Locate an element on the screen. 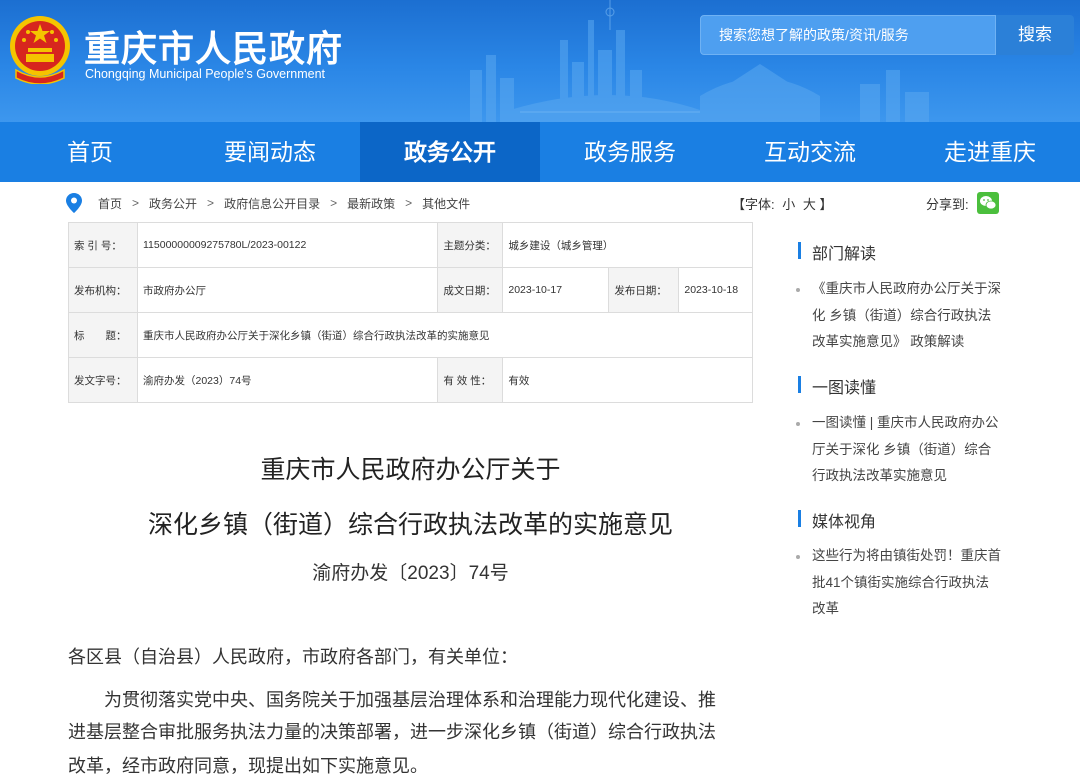 The width and height of the screenshot is (1080, 780). validity-label: 有 效 性： is located at coordinates (470, 380).